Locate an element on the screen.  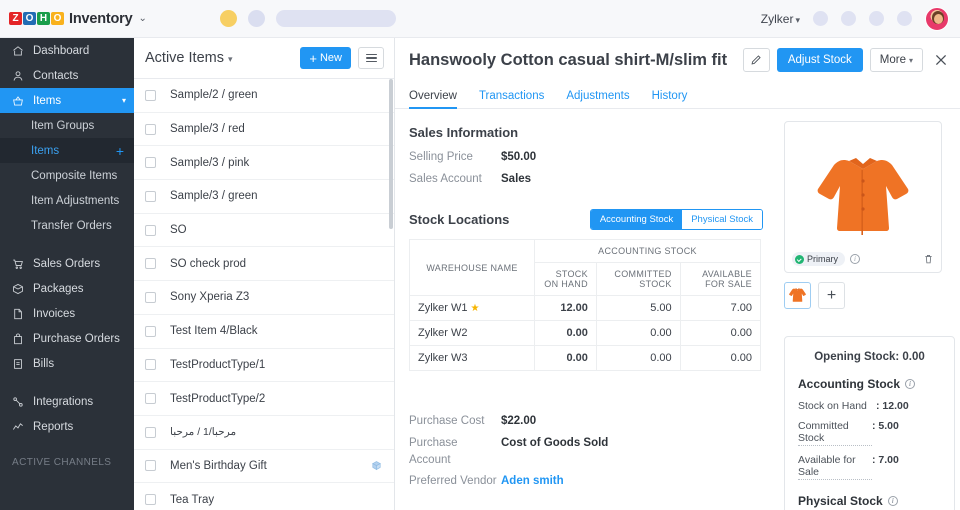
sidebar-item-reports: Reports is located at coordinates (67, 426).